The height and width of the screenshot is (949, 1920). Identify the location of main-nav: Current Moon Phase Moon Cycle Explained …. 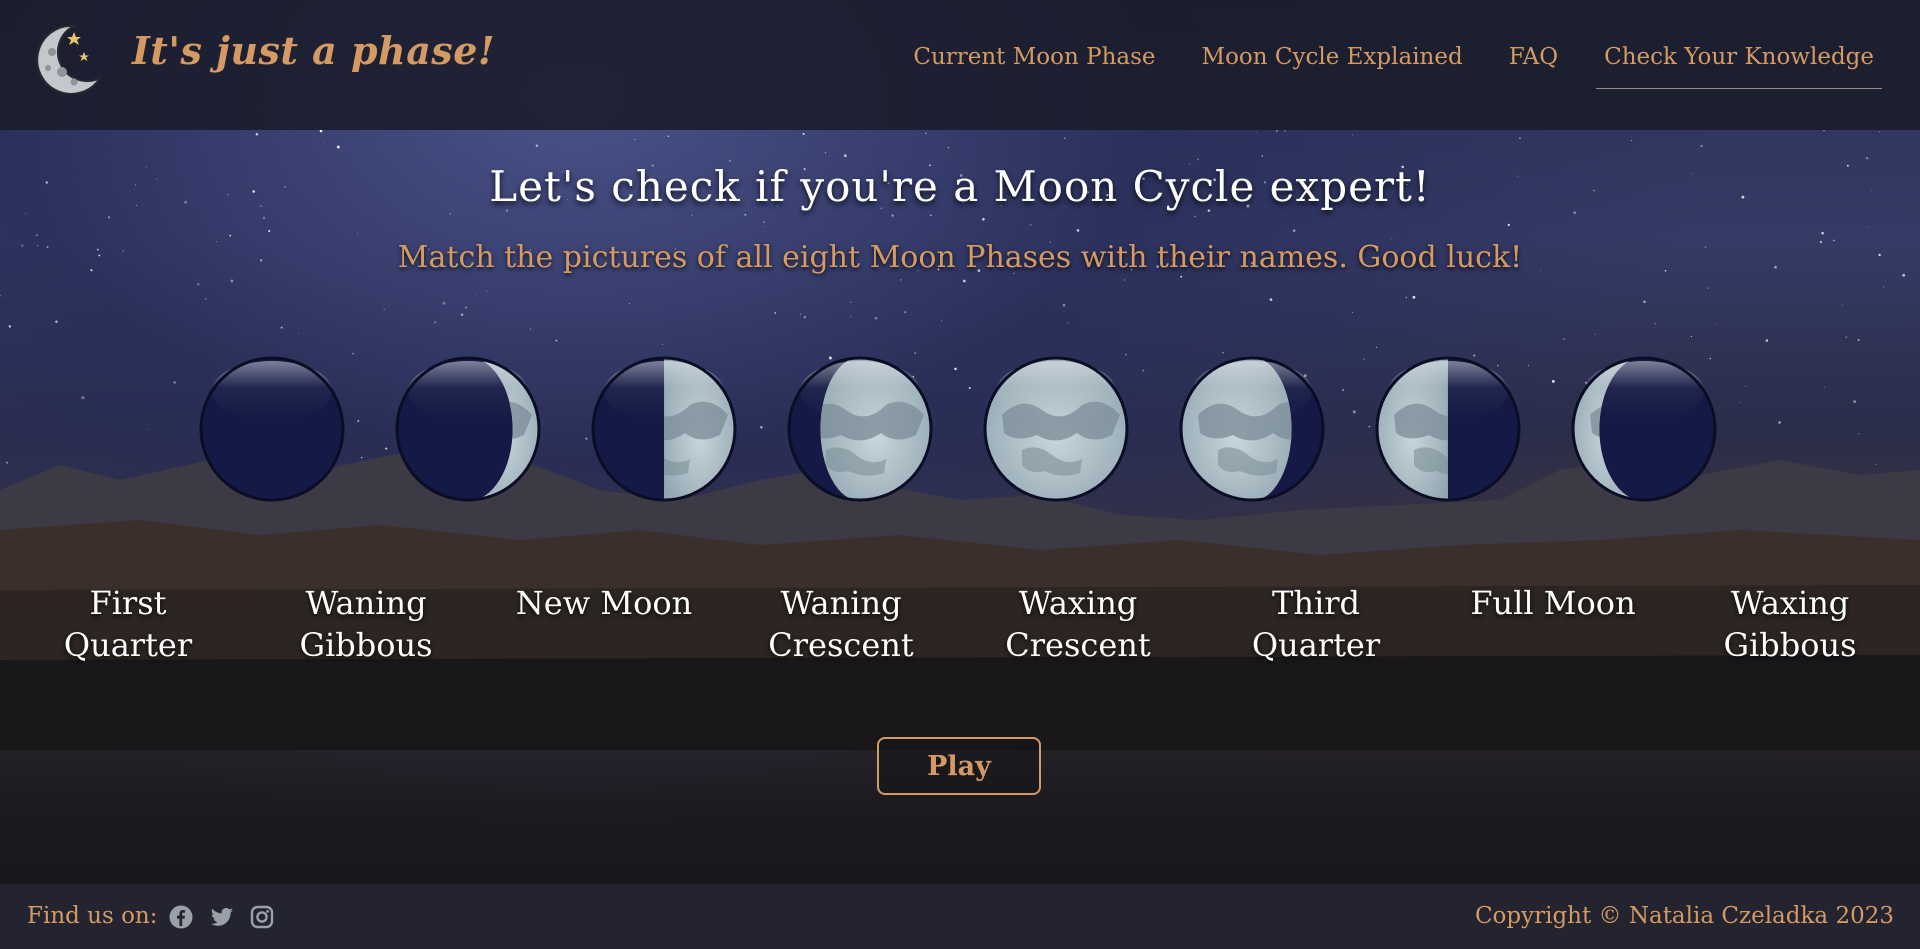
(1374, 66).